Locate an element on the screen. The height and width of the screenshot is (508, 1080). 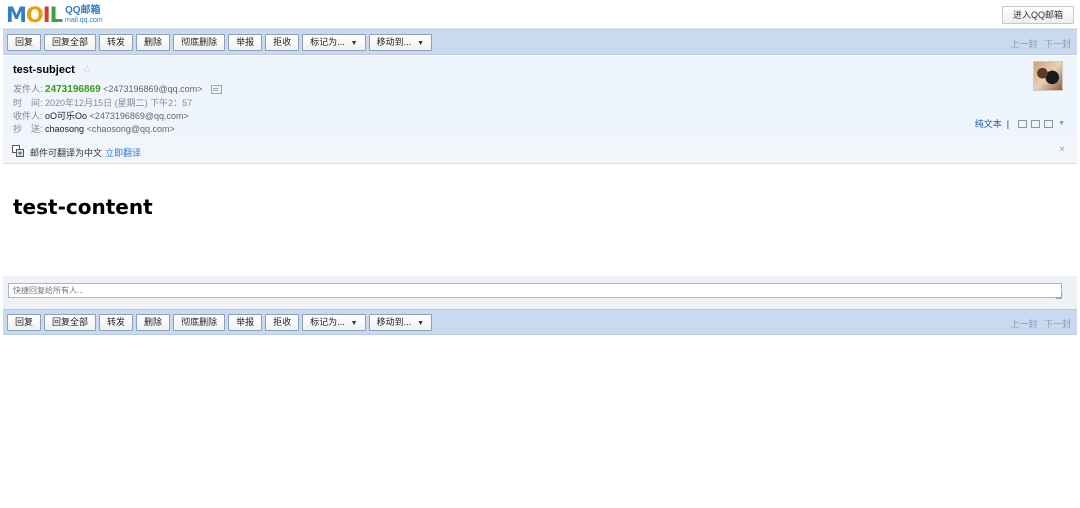
cc-name: chaosong is located at coordinates (64, 129).